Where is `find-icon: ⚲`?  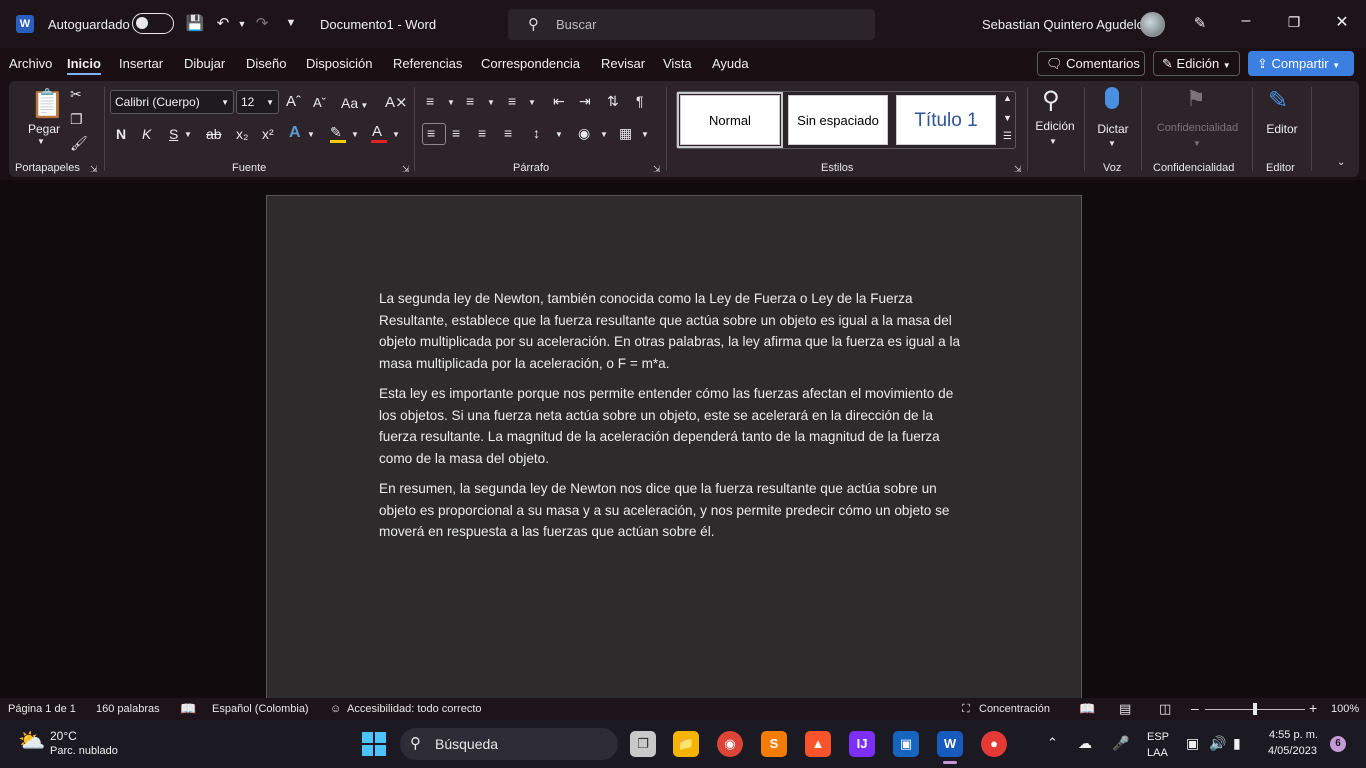 find-icon: ⚲ is located at coordinates (1051, 100).